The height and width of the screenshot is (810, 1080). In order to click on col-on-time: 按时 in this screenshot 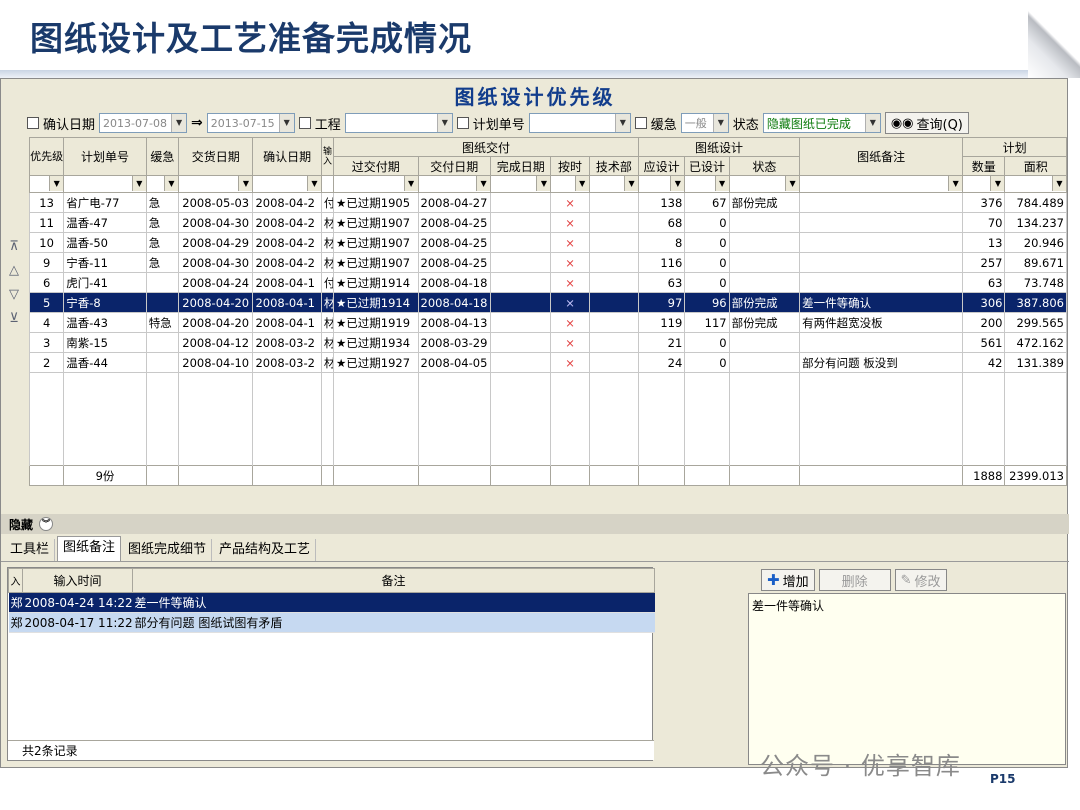, I will do `click(570, 166)`.